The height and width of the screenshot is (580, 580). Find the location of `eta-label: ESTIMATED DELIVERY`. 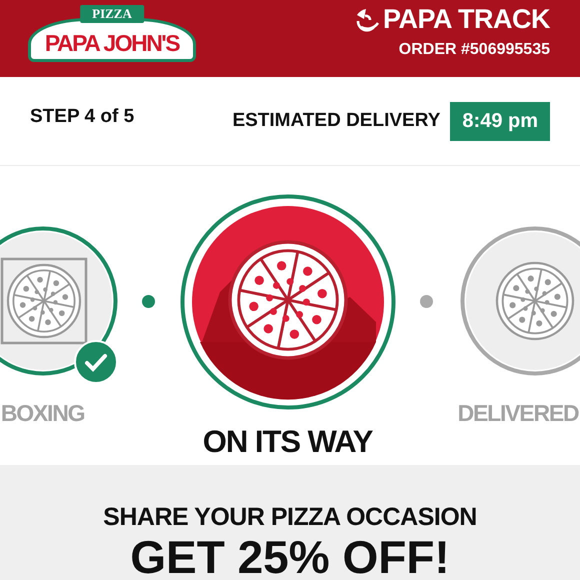

eta-label: ESTIMATED DELIVERY is located at coordinates (336, 121).